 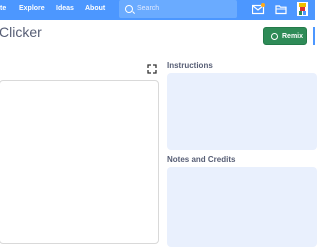 What do you see at coordinates (129, 9) in the screenshot?
I see `search-icon` at bounding box center [129, 9].